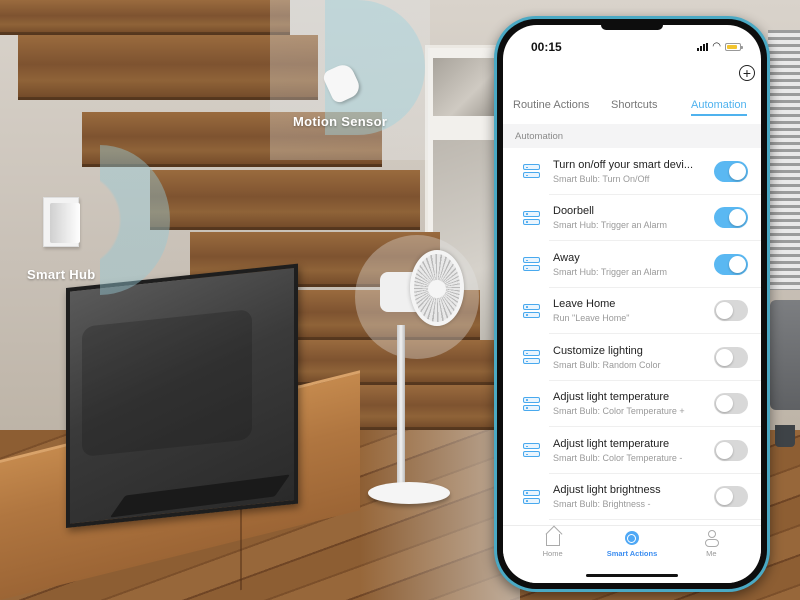 The image size is (800, 600). I want to click on plus-circle-icon: +, so click(747, 73).